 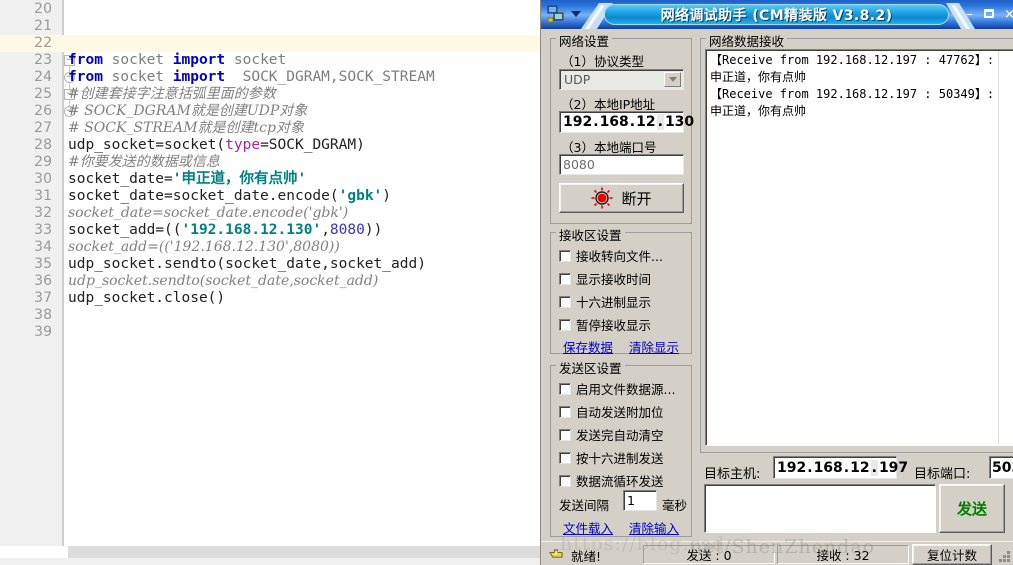 What do you see at coordinates (620, 412) in the screenshot?
I see `checkbox-label: 自动发送附加位` at bounding box center [620, 412].